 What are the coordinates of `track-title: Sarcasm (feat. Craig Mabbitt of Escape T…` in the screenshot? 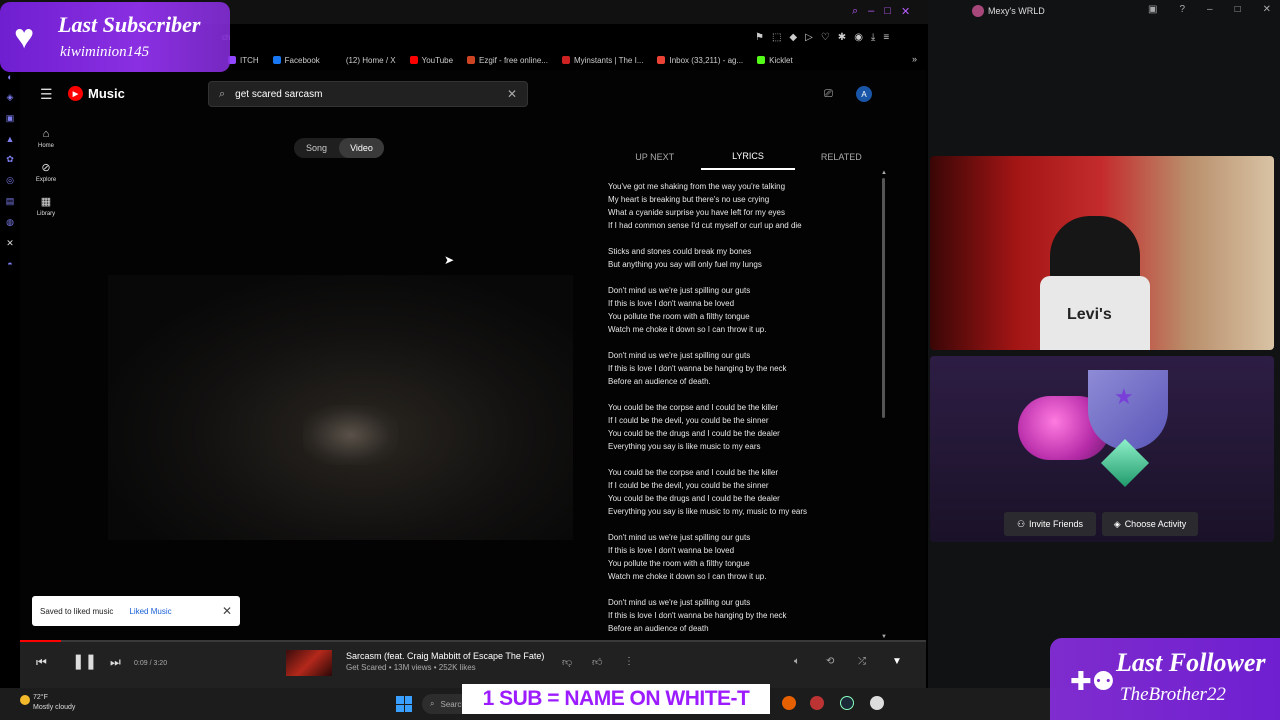 It's located at (445, 656).